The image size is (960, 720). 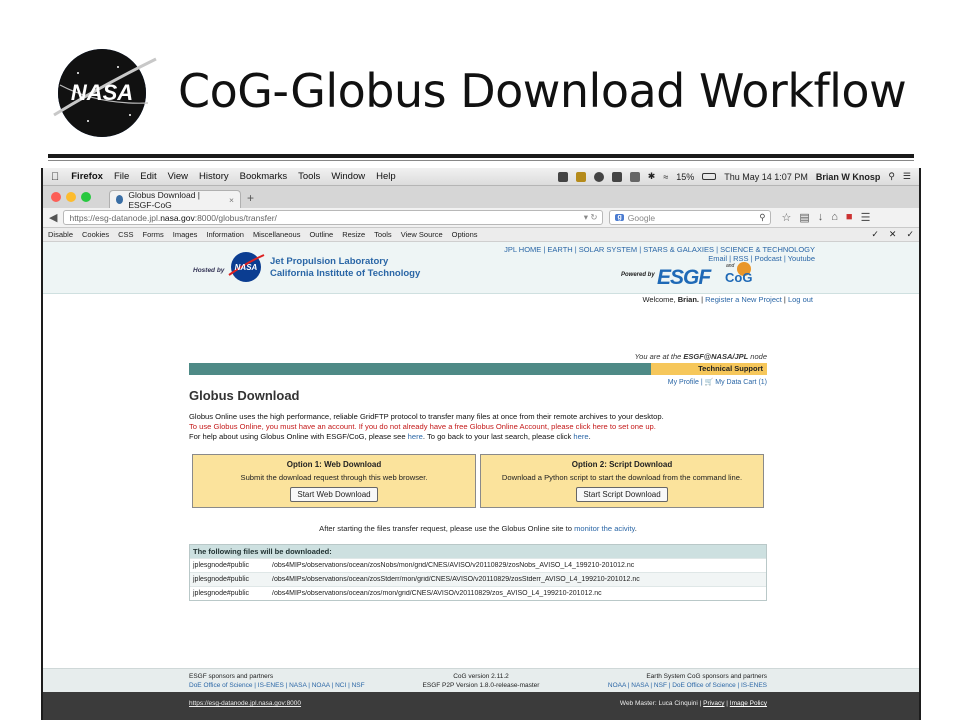 I want to click on cart-icon: 🛒, so click(x=709, y=382).